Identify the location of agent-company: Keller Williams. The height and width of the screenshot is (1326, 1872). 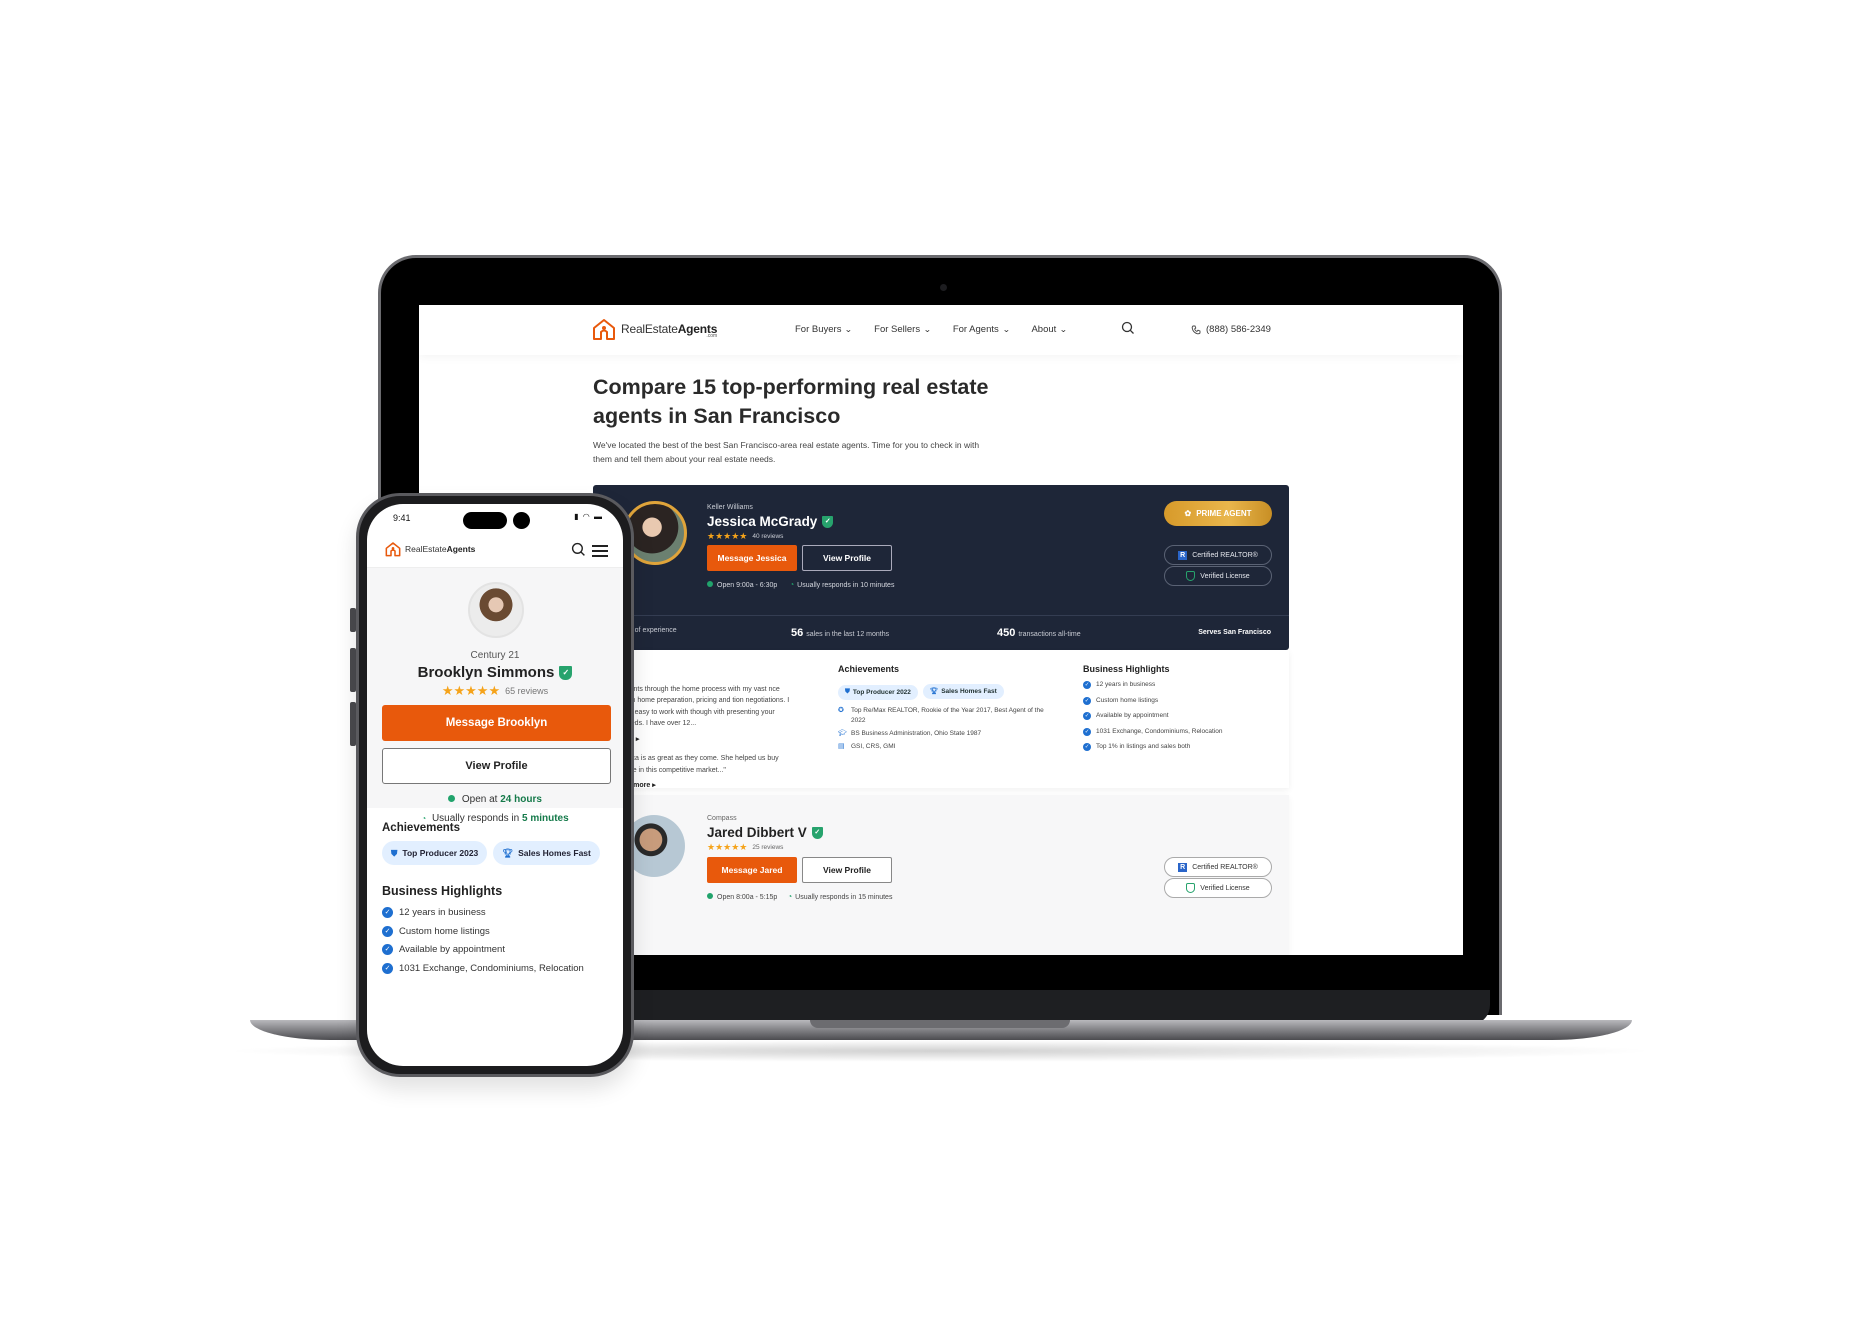
(730, 507).